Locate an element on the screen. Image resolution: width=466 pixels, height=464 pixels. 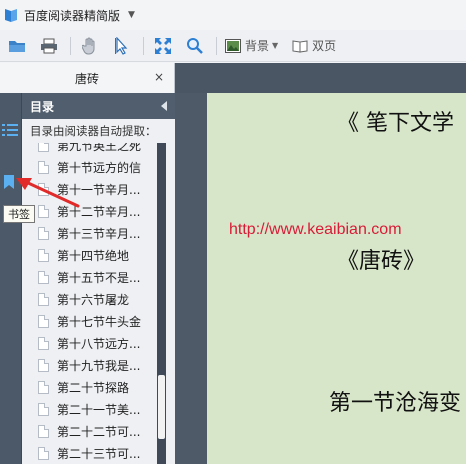
toc-item: 第十四节绝地 is located at coordinates (98, 255).